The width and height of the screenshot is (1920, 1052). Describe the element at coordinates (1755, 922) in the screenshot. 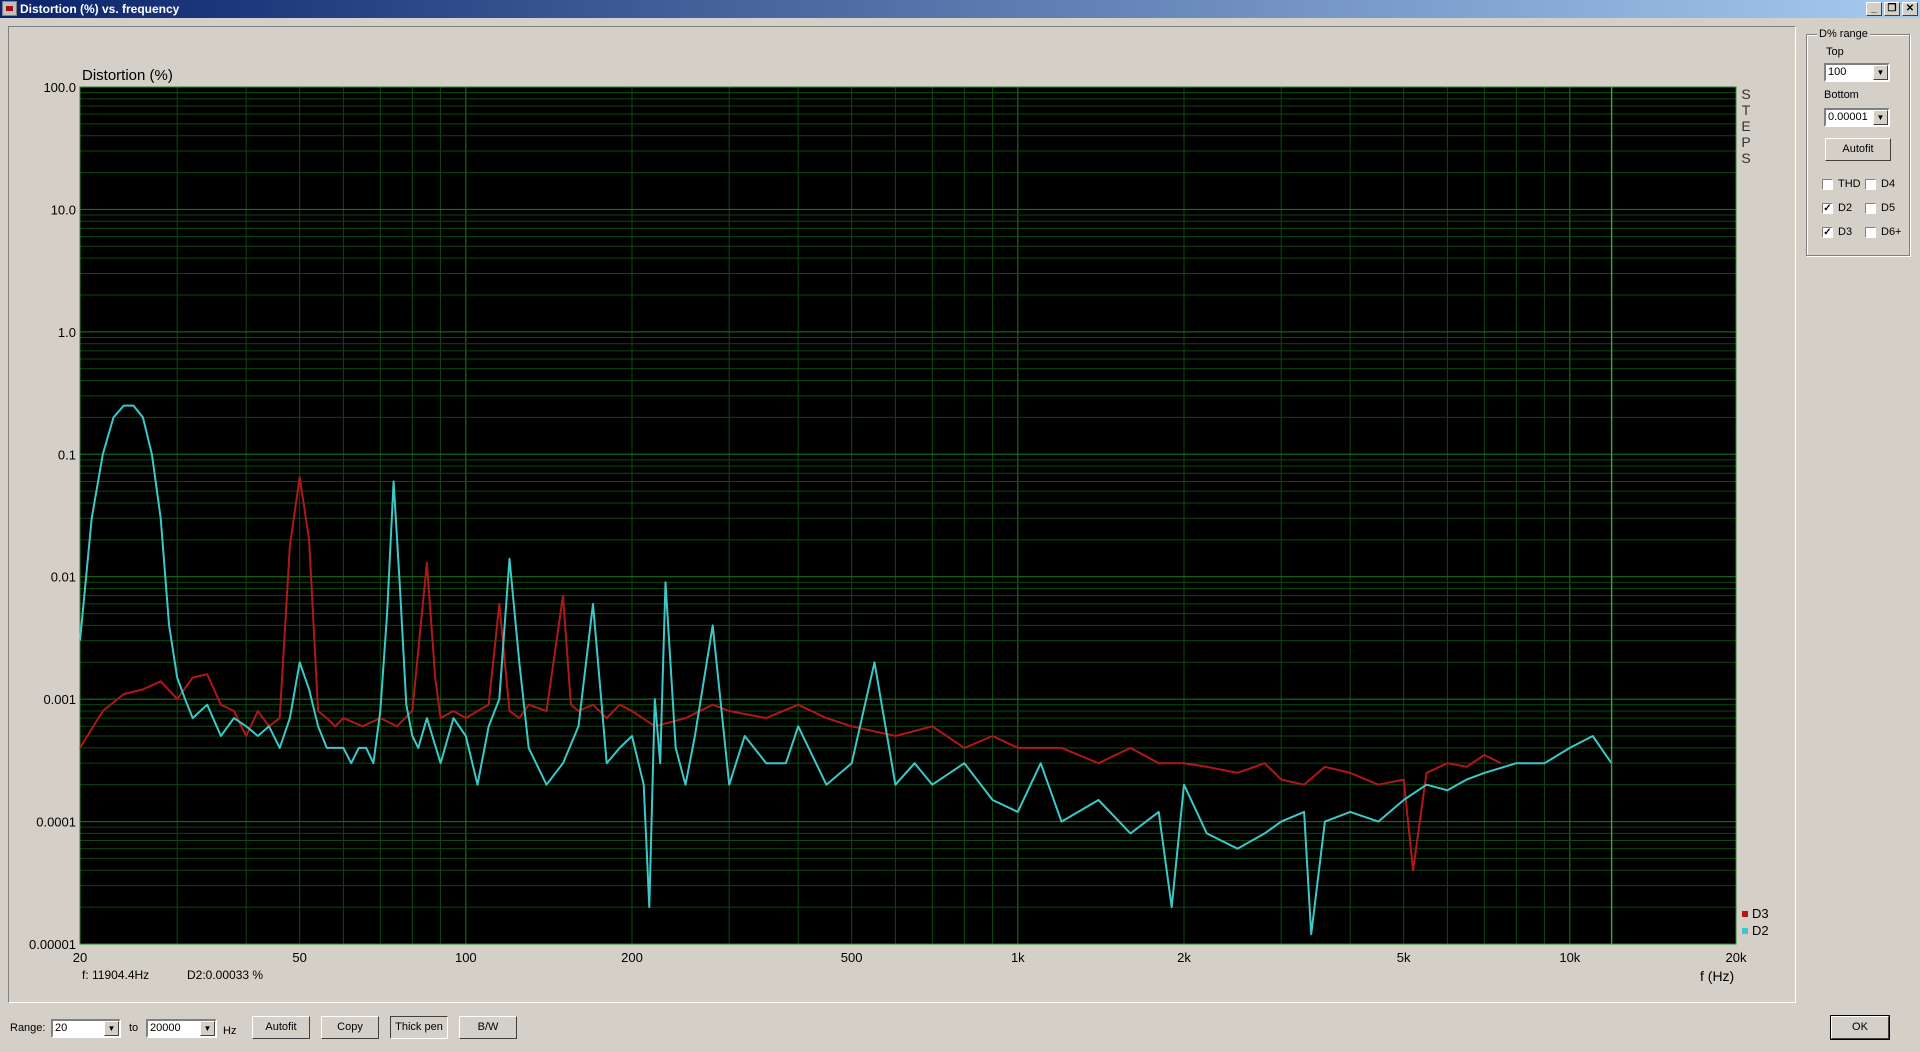

I see `legend: D3D2` at that location.